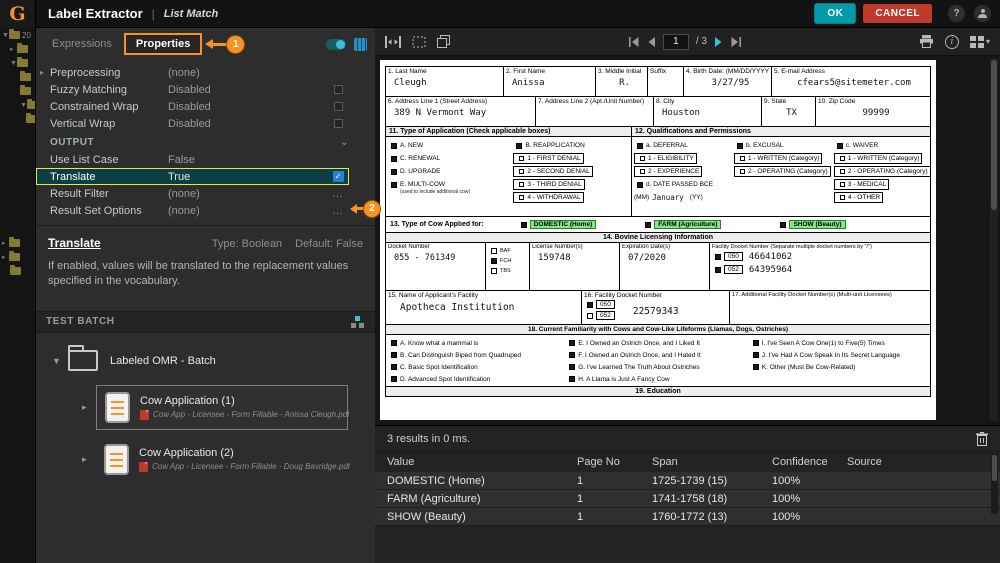  What do you see at coordinates (554, 197) in the screenshot?
I see `form-option-label: 4 - WITHDRAWAL` at bounding box center [554, 197].